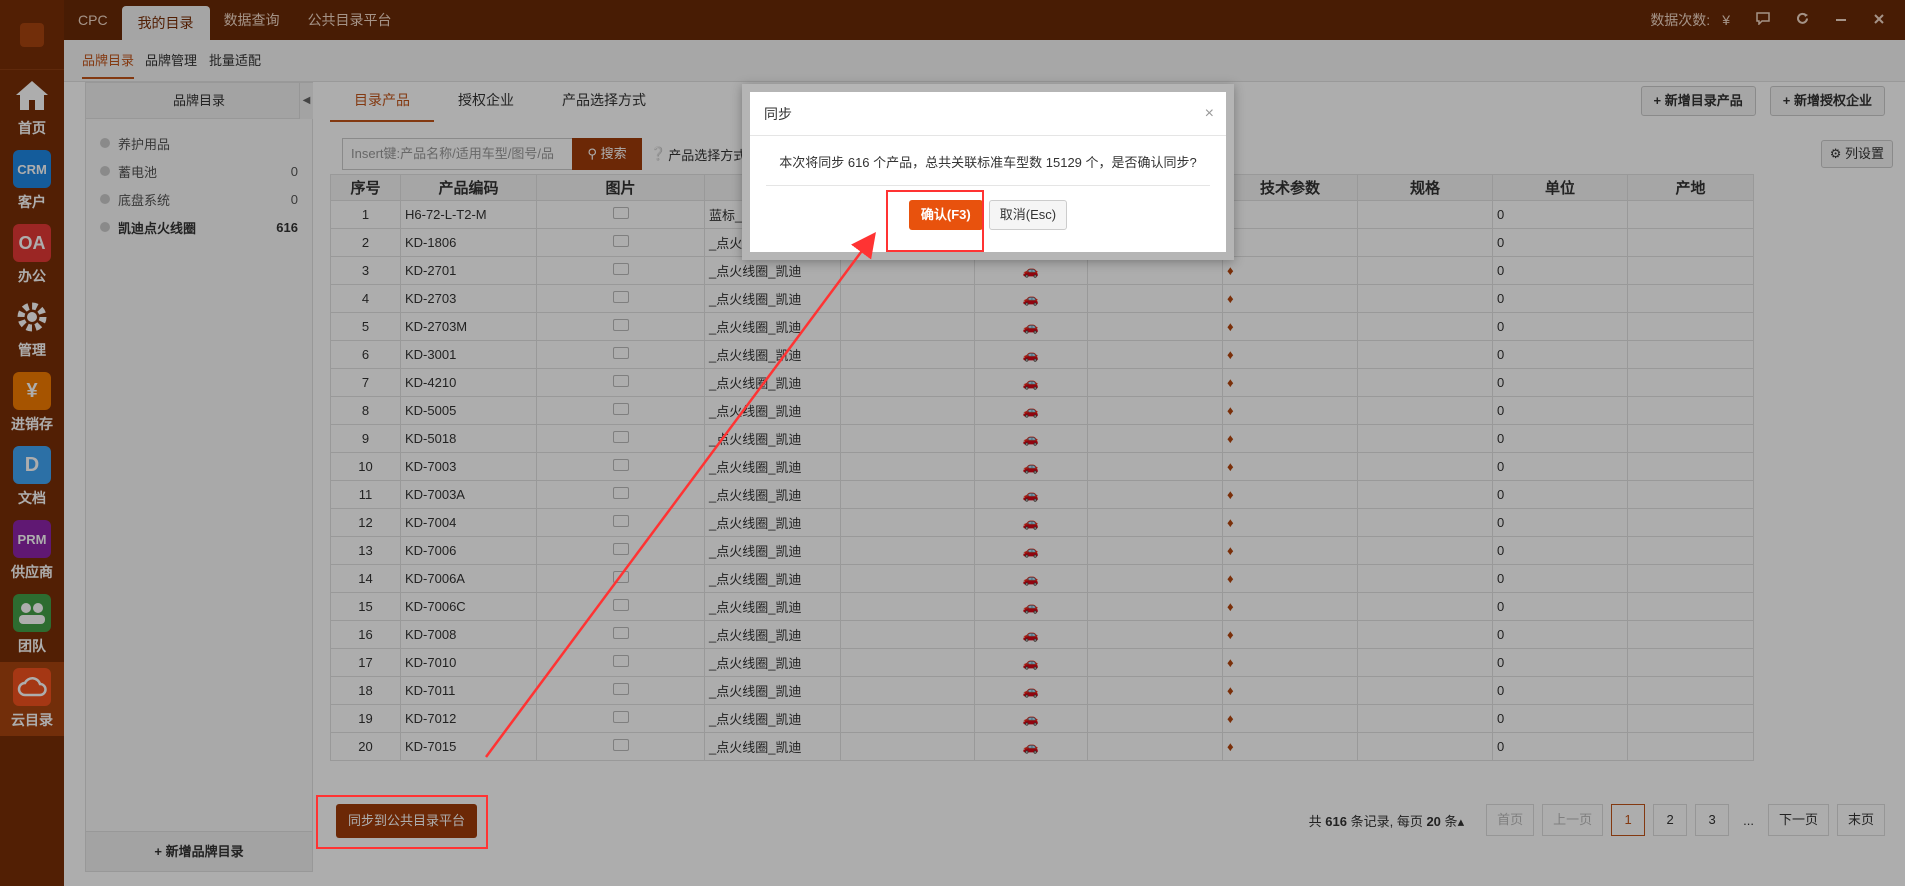 The height and width of the screenshot is (886, 1905). Describe the element at coordinates (680, 494) in the screenshot. I see `annotation-arrow` at that location.